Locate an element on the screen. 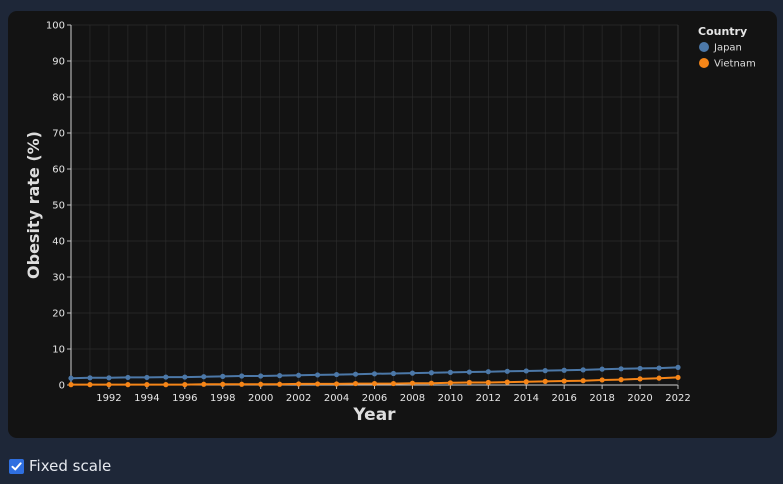  y-tick-label: 40 is located at coordinates (58, 242).